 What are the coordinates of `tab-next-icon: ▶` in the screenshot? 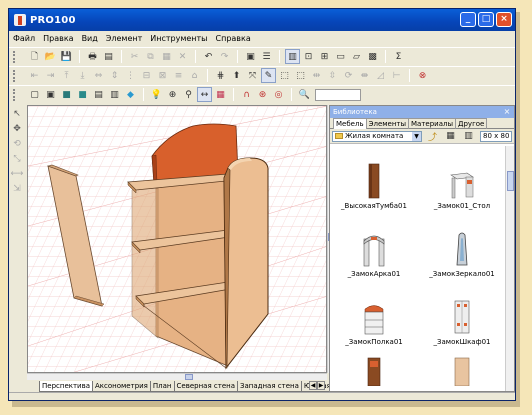 It's located at (321, 385).